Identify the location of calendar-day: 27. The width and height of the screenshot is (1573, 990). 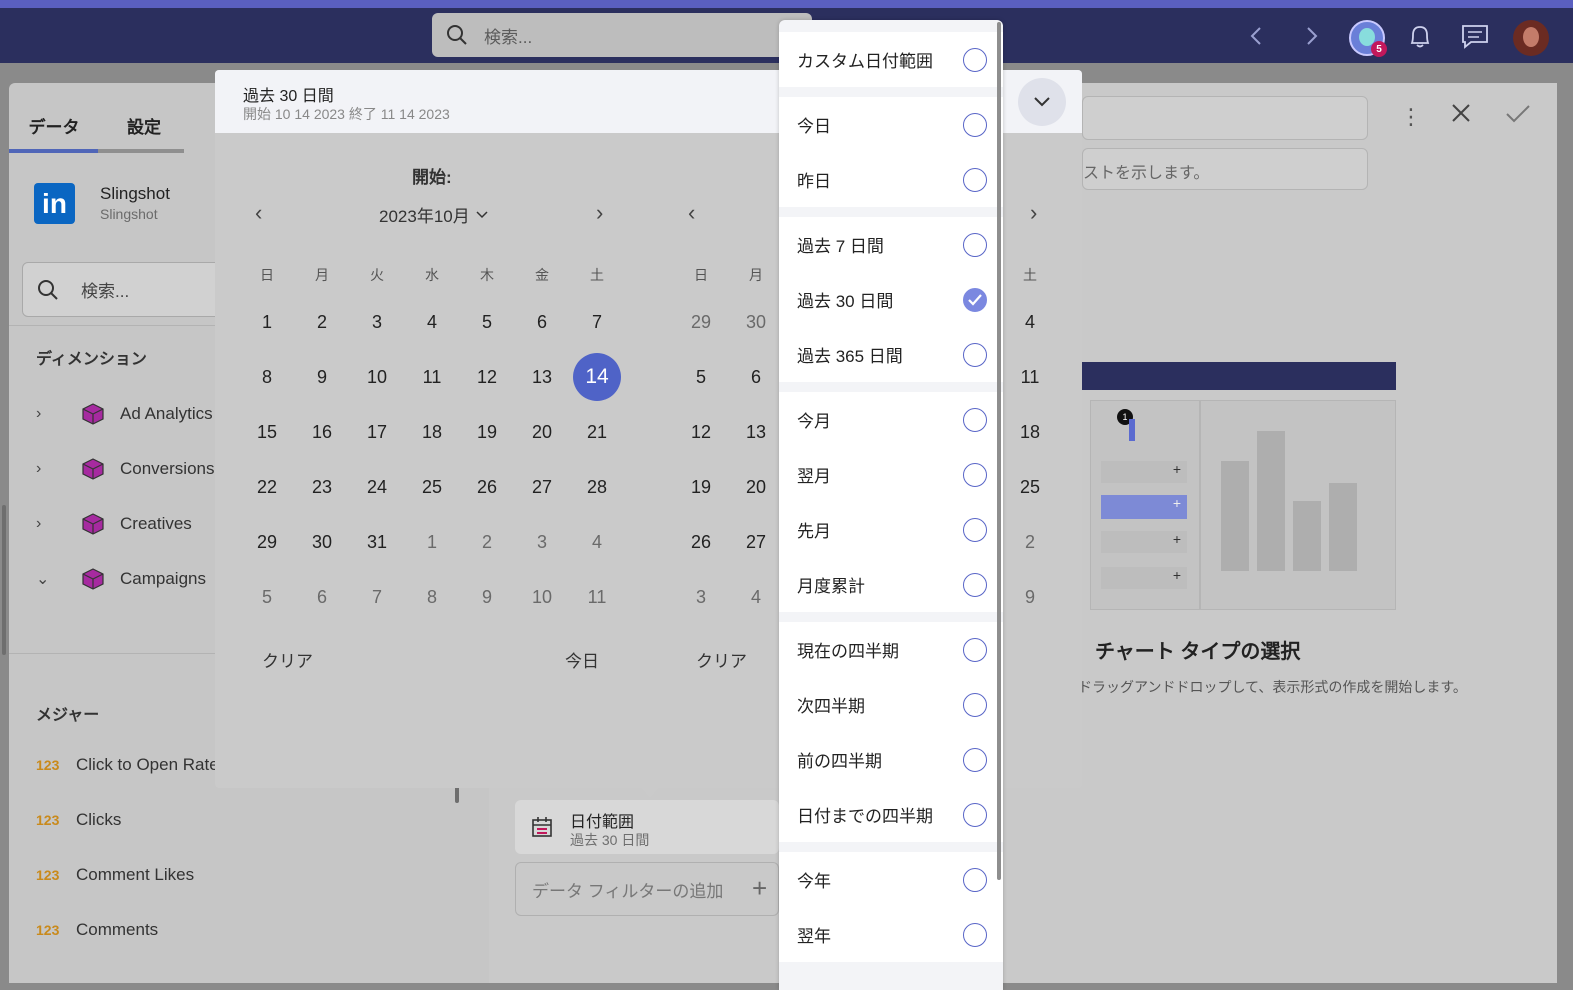
(756, 542).